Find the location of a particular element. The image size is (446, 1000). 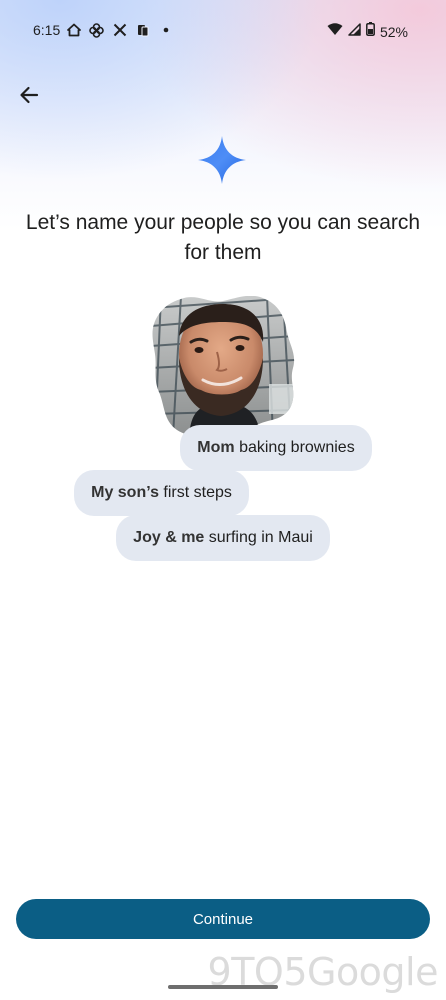

cell-signal-icon is located at coordinates (354, 31).